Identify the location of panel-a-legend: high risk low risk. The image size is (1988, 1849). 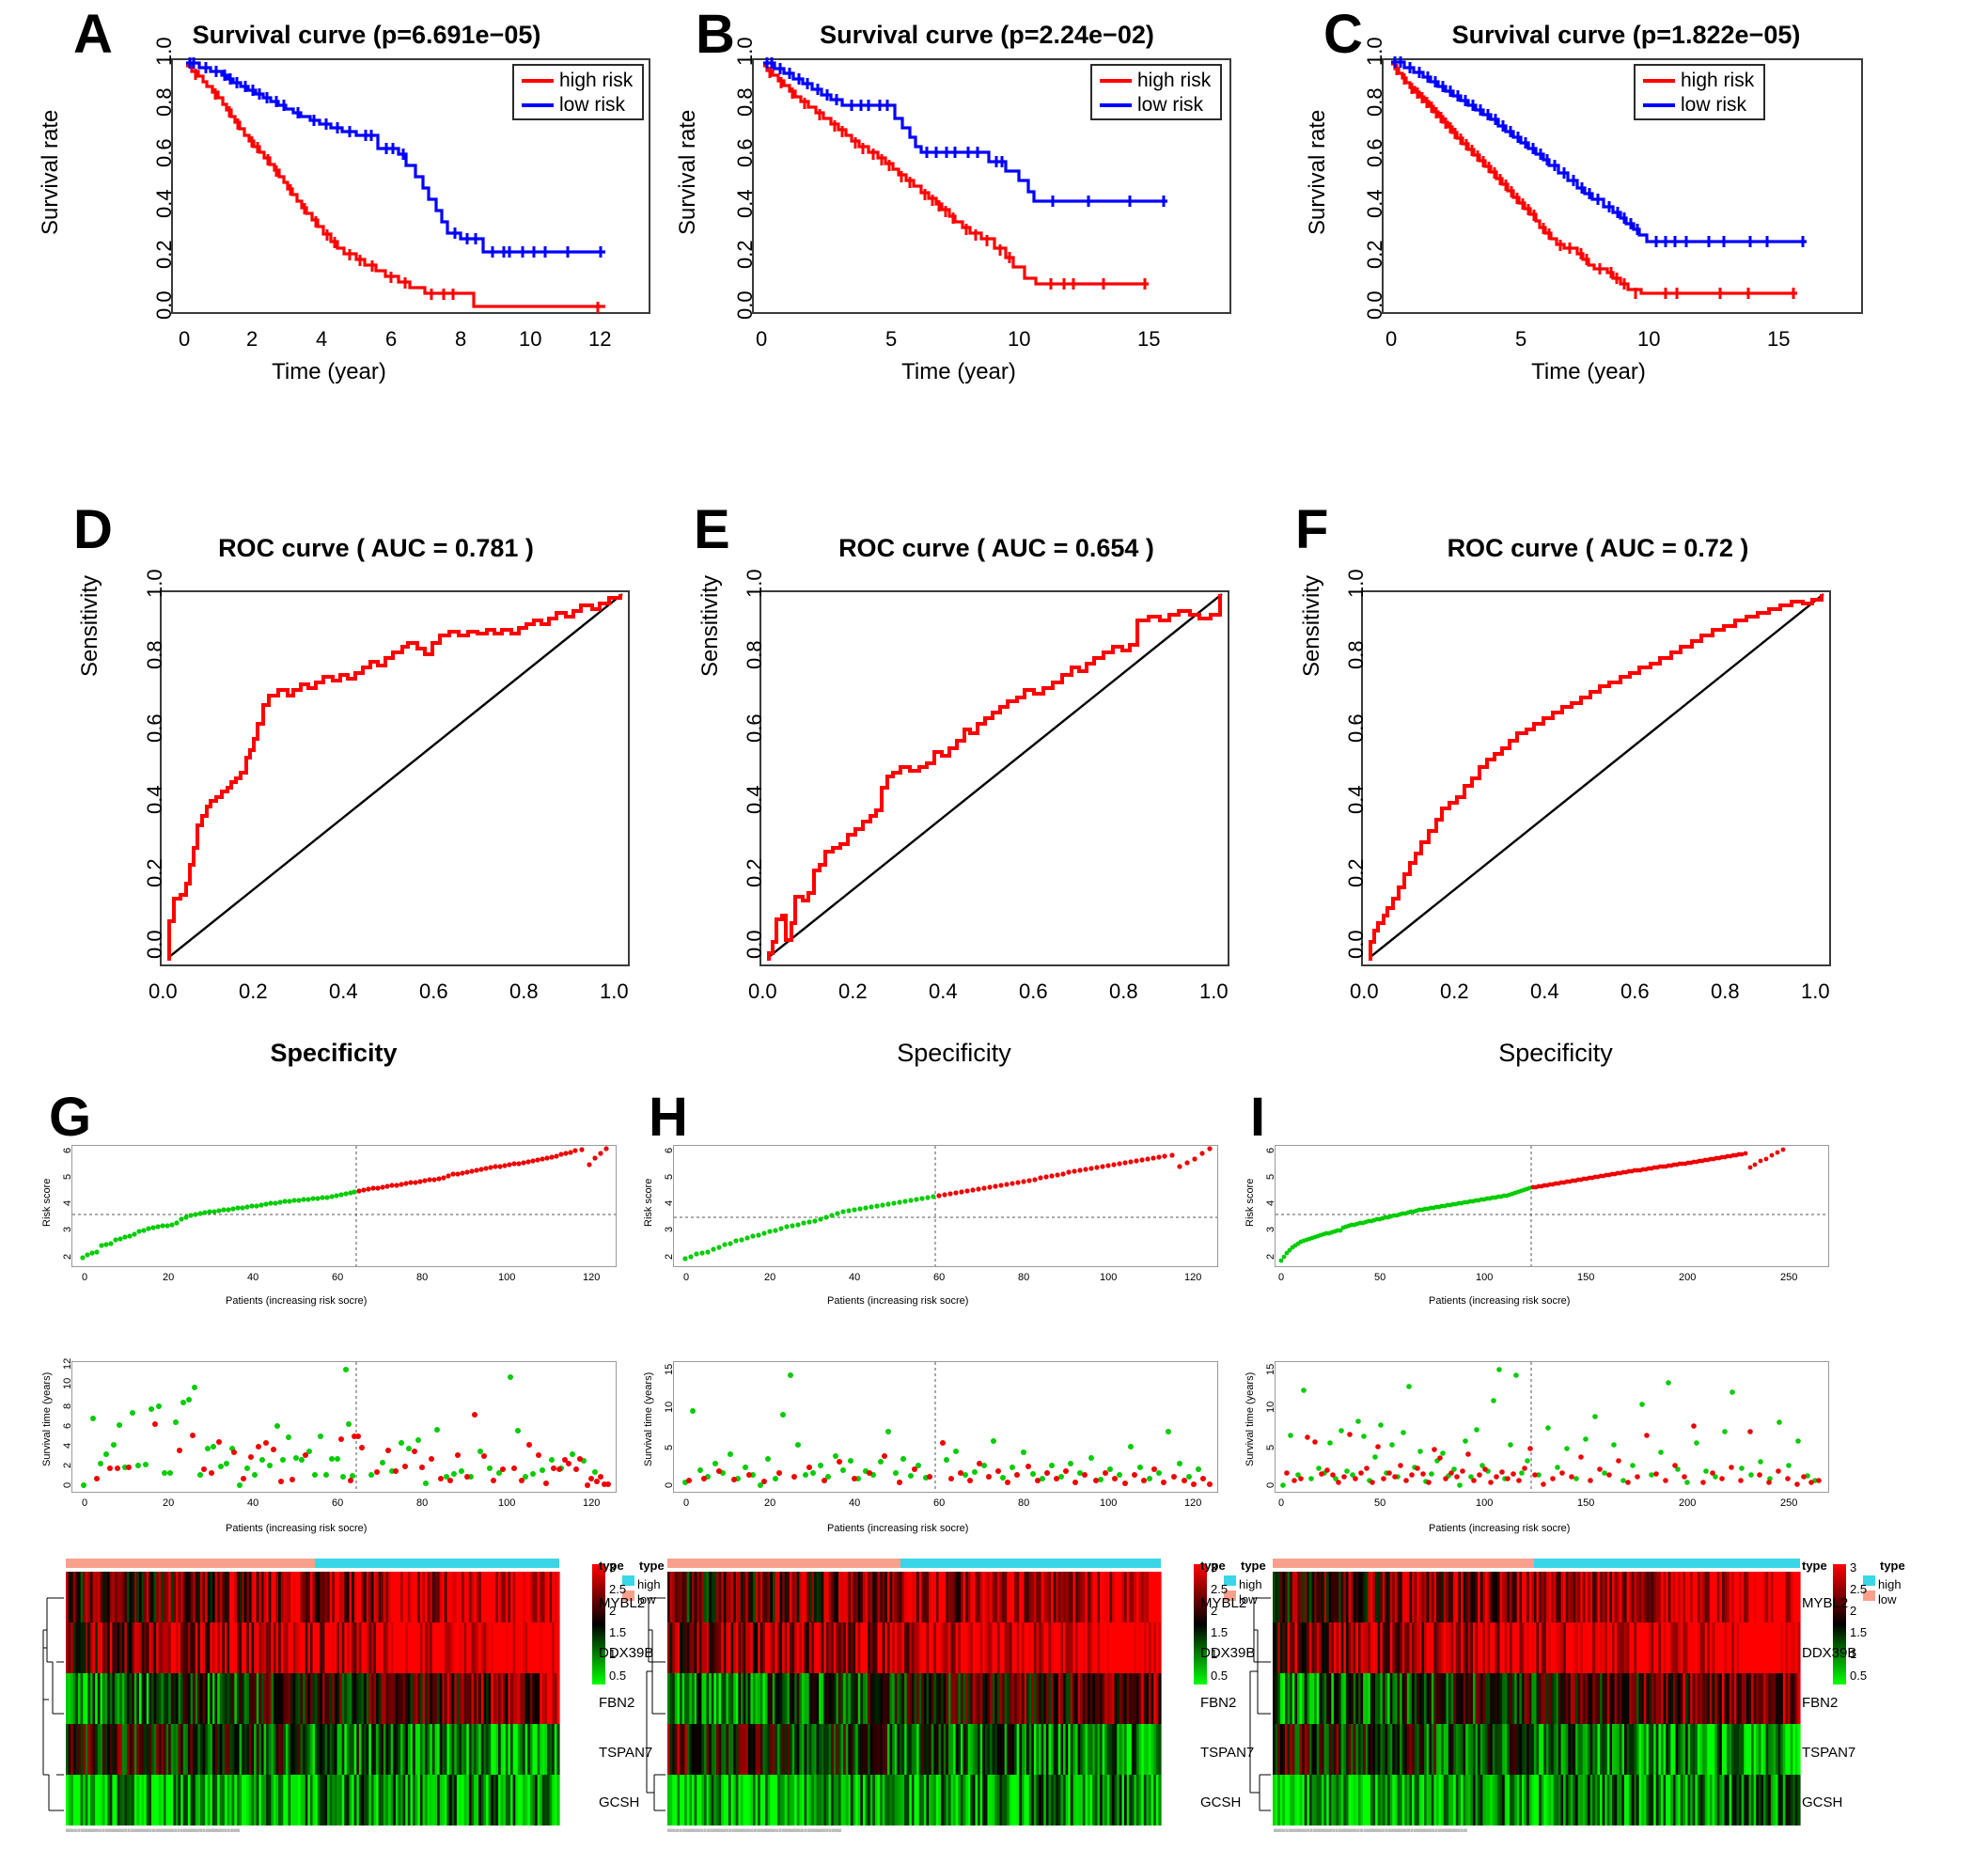
(578, 92).